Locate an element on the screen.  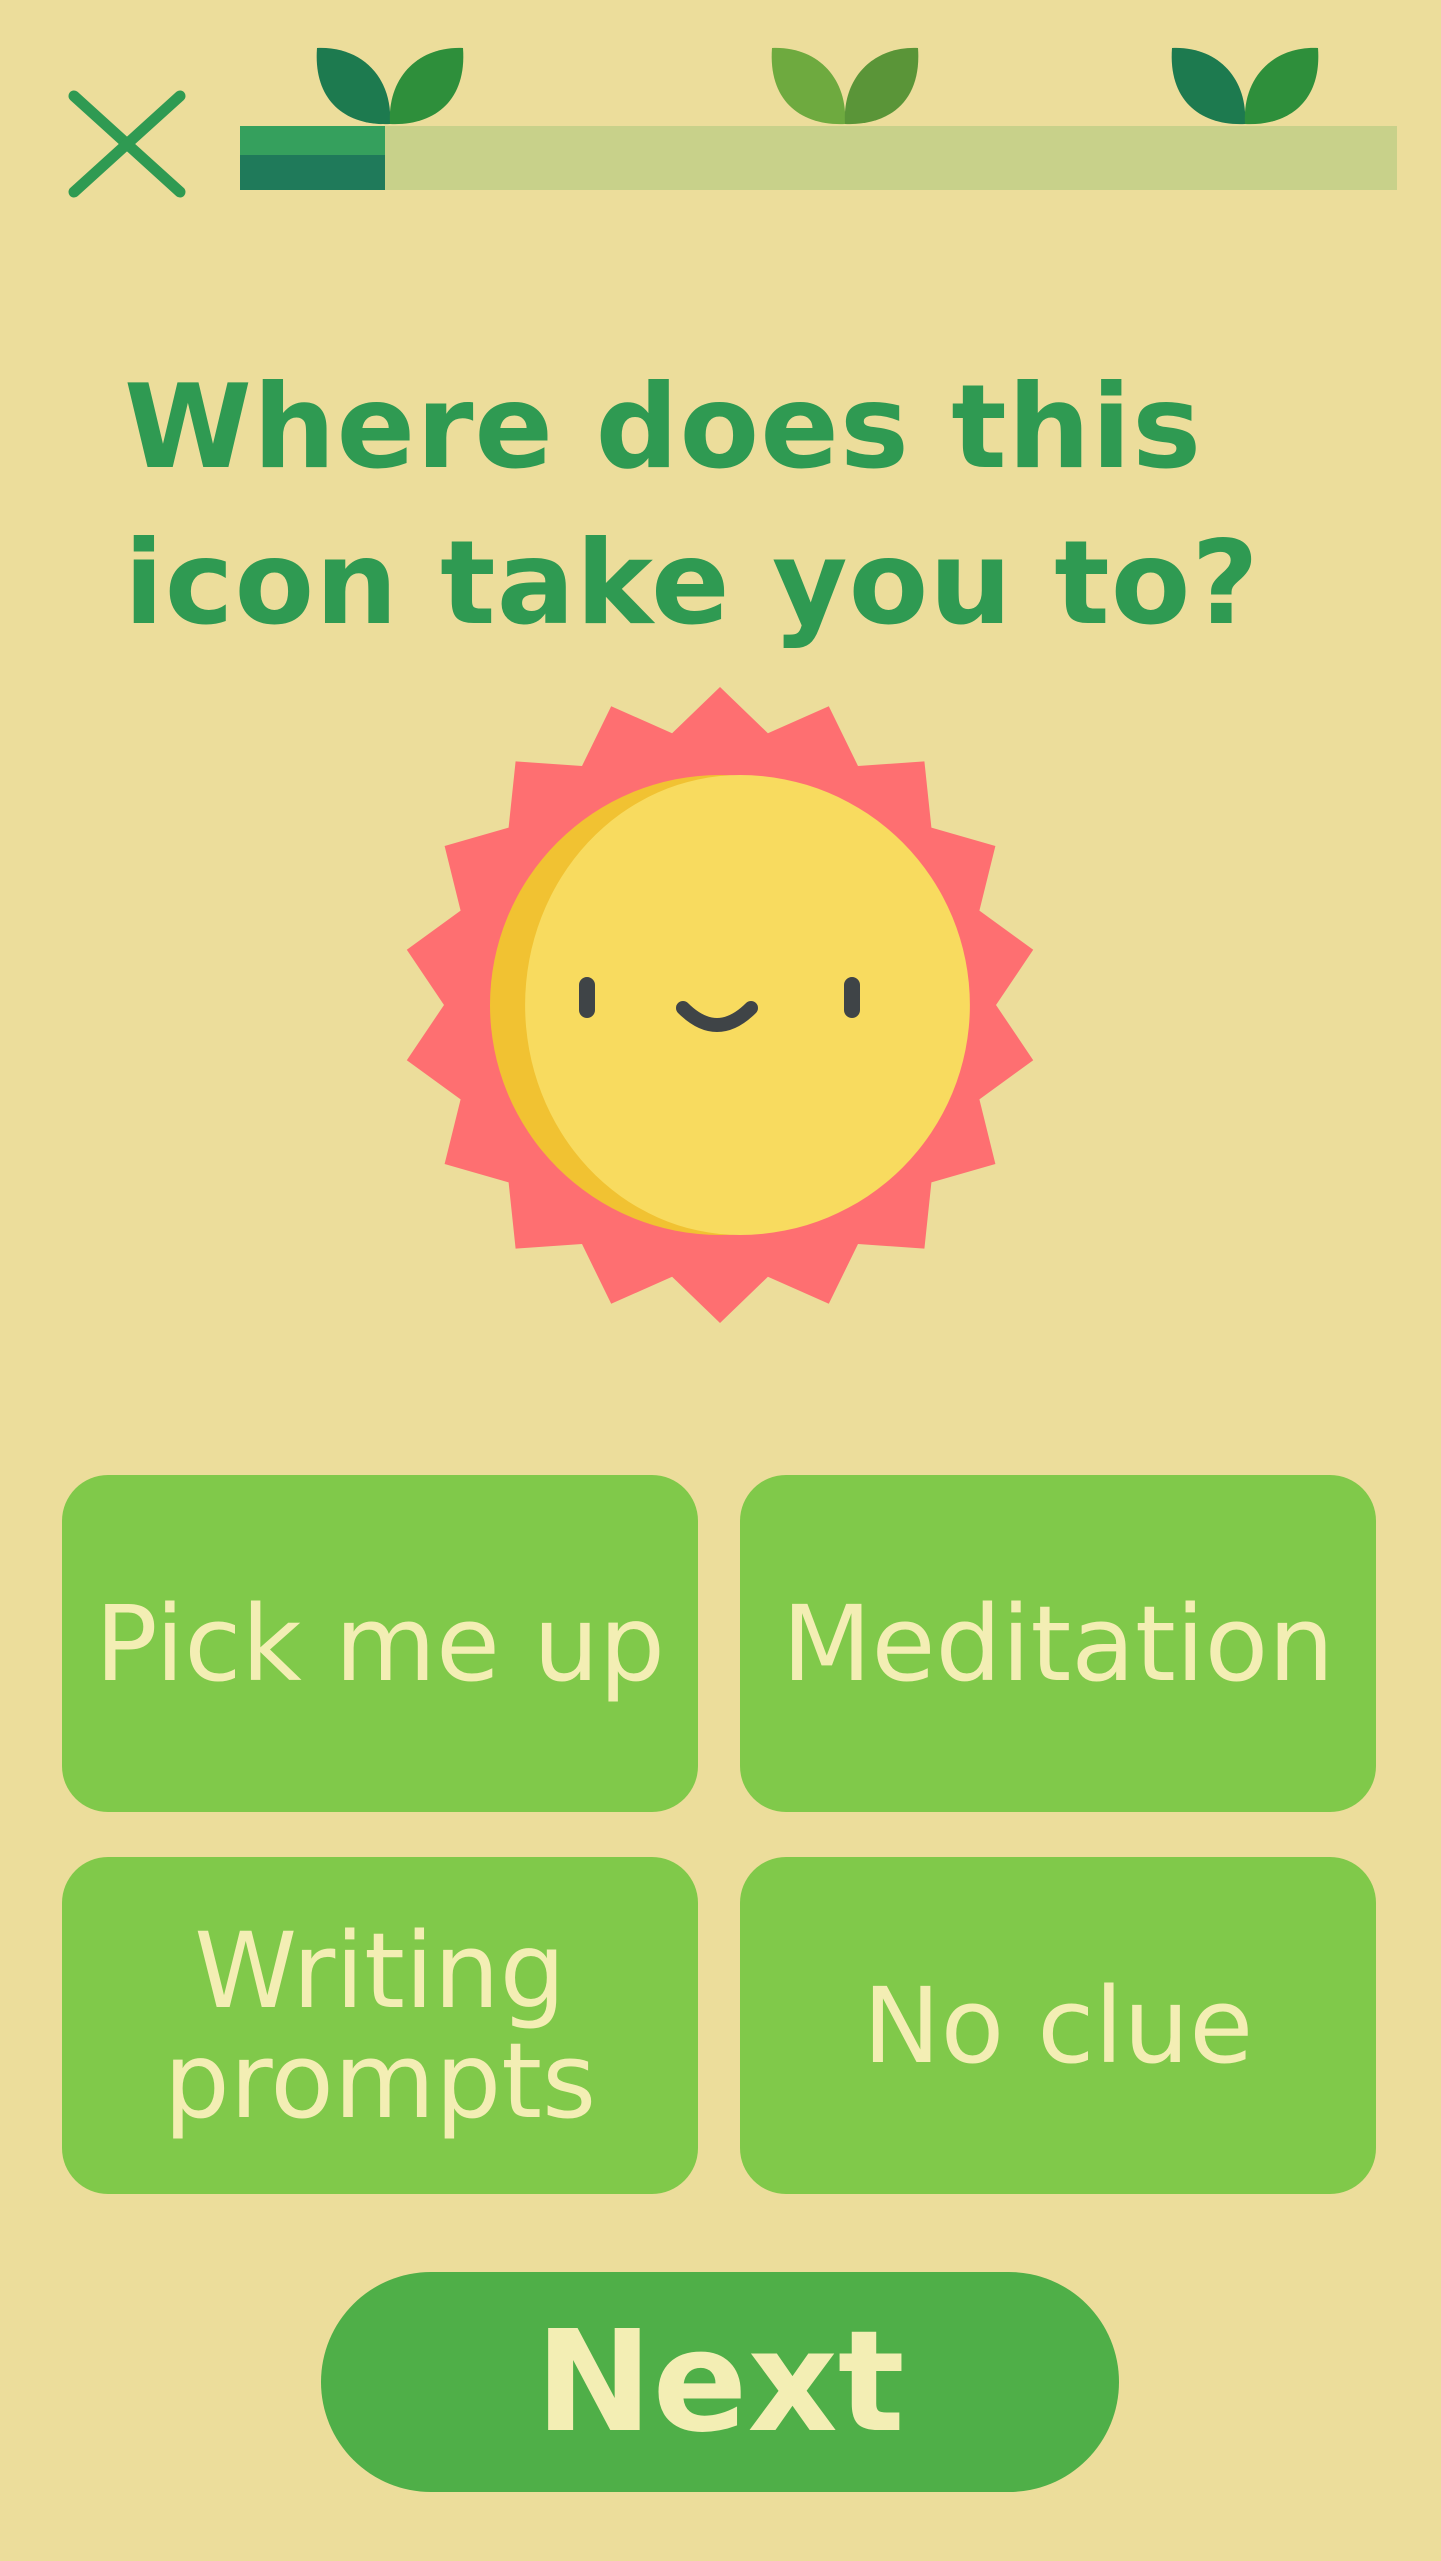
option-label: Writing prompts is located at coordinates (380, 2025).